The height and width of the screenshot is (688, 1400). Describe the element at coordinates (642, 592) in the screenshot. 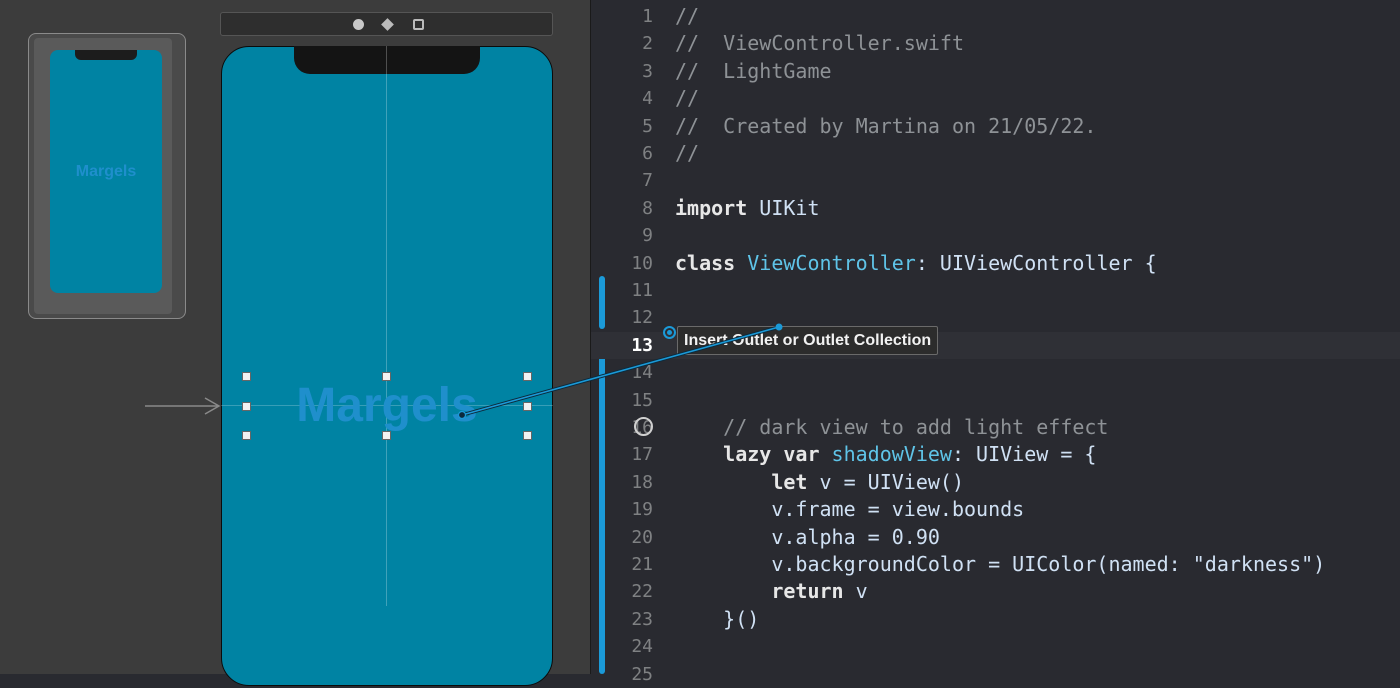

I see `line-number: 22` at that location.